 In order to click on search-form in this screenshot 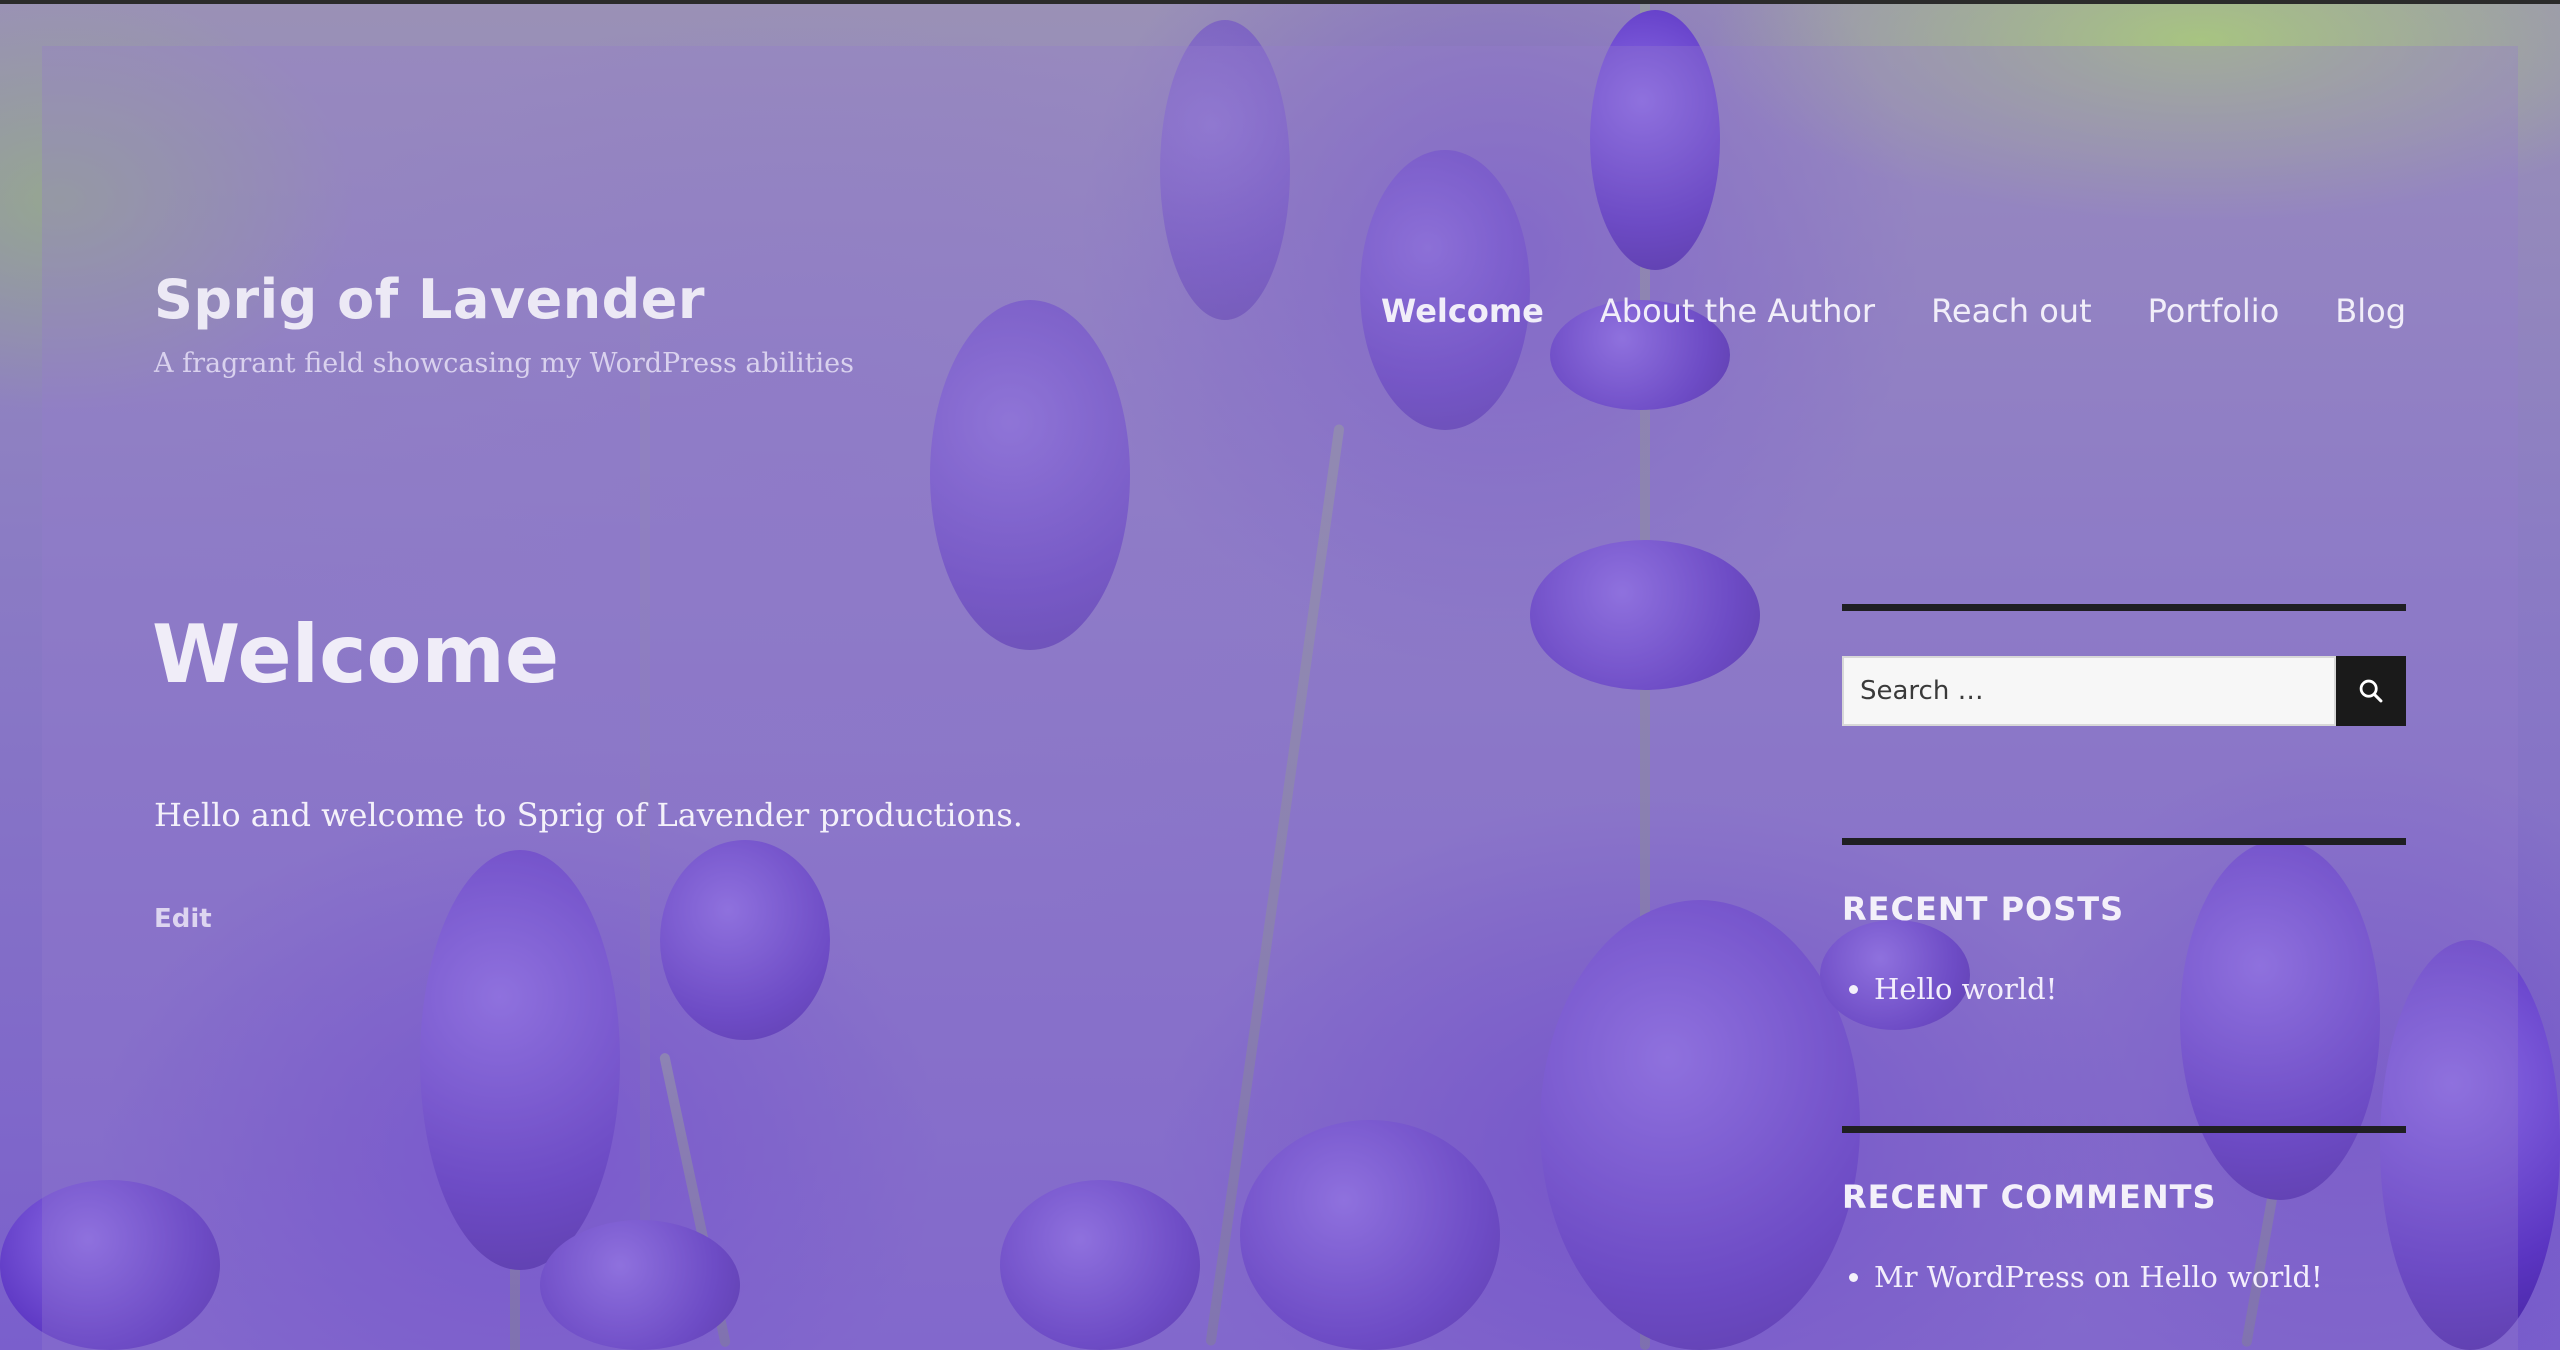, I will do `click(2124, 691)`.